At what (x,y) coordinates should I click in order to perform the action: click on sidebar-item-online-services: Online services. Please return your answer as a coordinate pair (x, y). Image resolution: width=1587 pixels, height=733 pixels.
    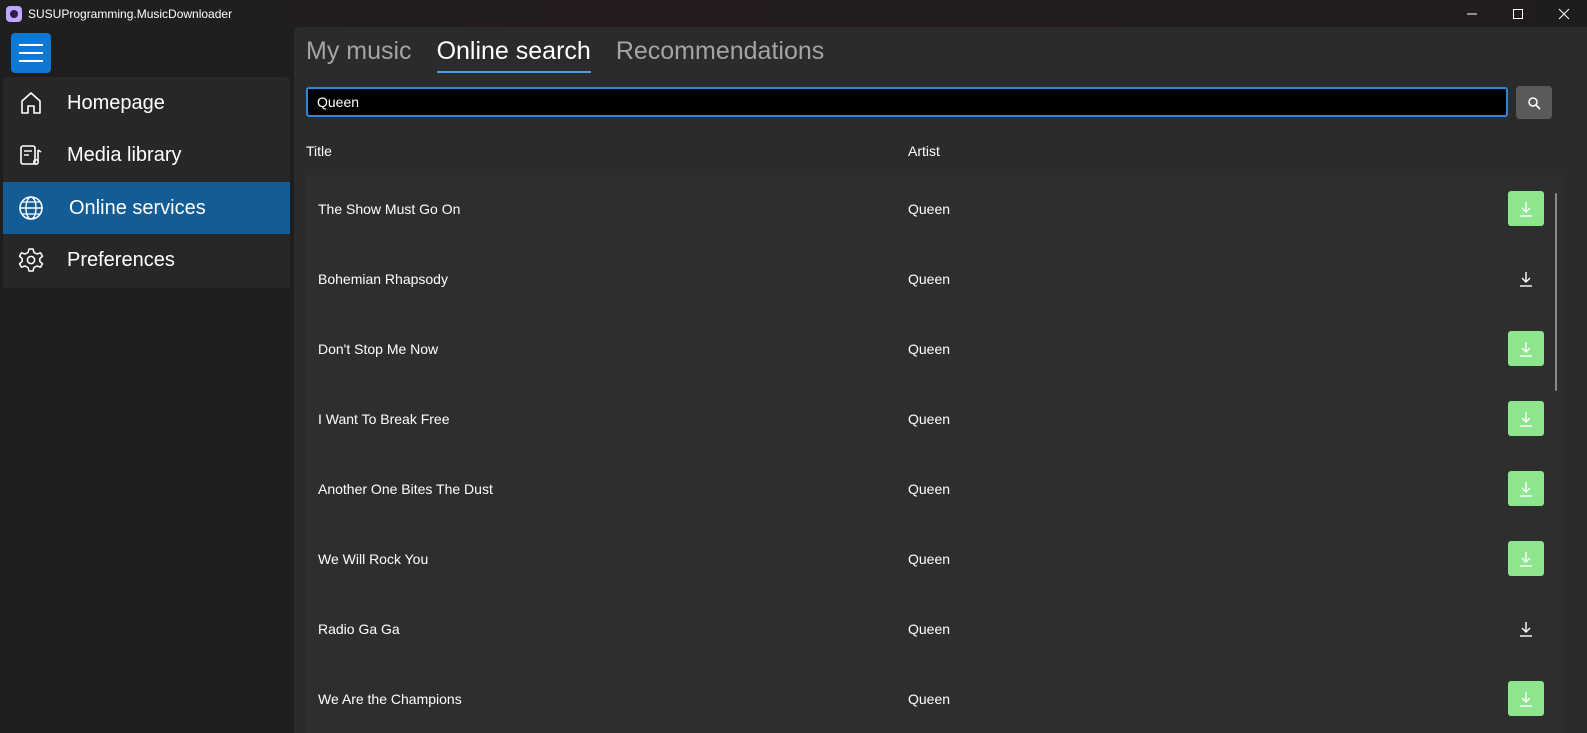
    Looking at the image, I should click on (146, 208).